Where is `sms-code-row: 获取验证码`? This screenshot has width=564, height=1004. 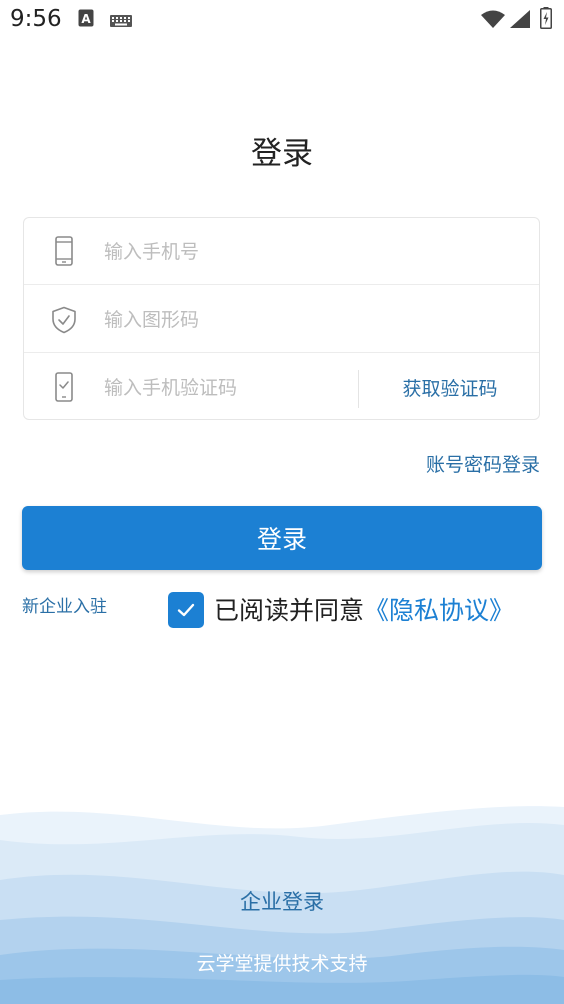
sms-code-row: 获取验证码 is located at coordinates (281, 387).